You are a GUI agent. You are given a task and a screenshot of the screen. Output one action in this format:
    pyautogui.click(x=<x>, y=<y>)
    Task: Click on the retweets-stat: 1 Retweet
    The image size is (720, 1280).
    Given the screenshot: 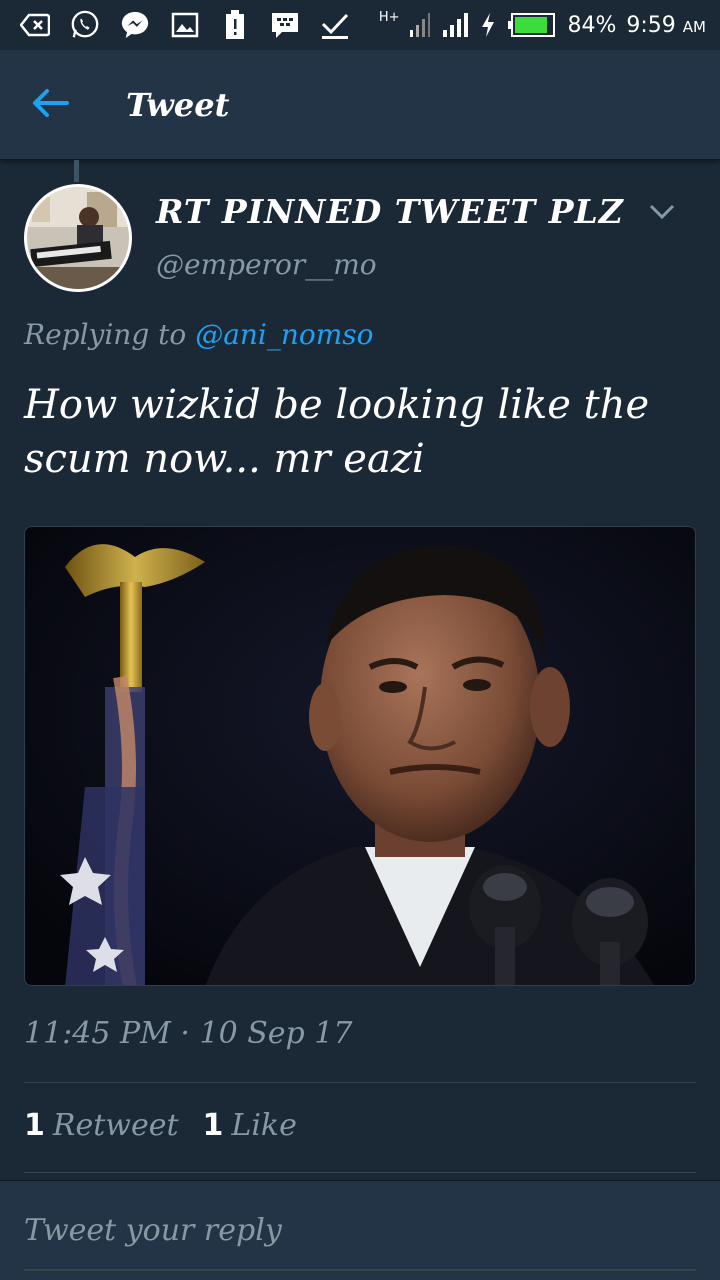 What is the action you would take?
    pyautogui.click(x=101, y=1125)
    